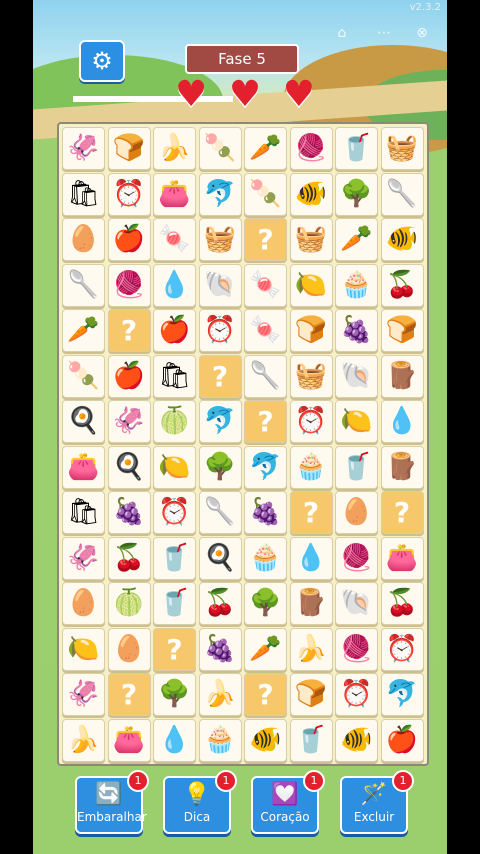 This screenshot has width=480, height=854. I want to click on heart-boost-button: 💟 Coração 1, so click(288, 802).